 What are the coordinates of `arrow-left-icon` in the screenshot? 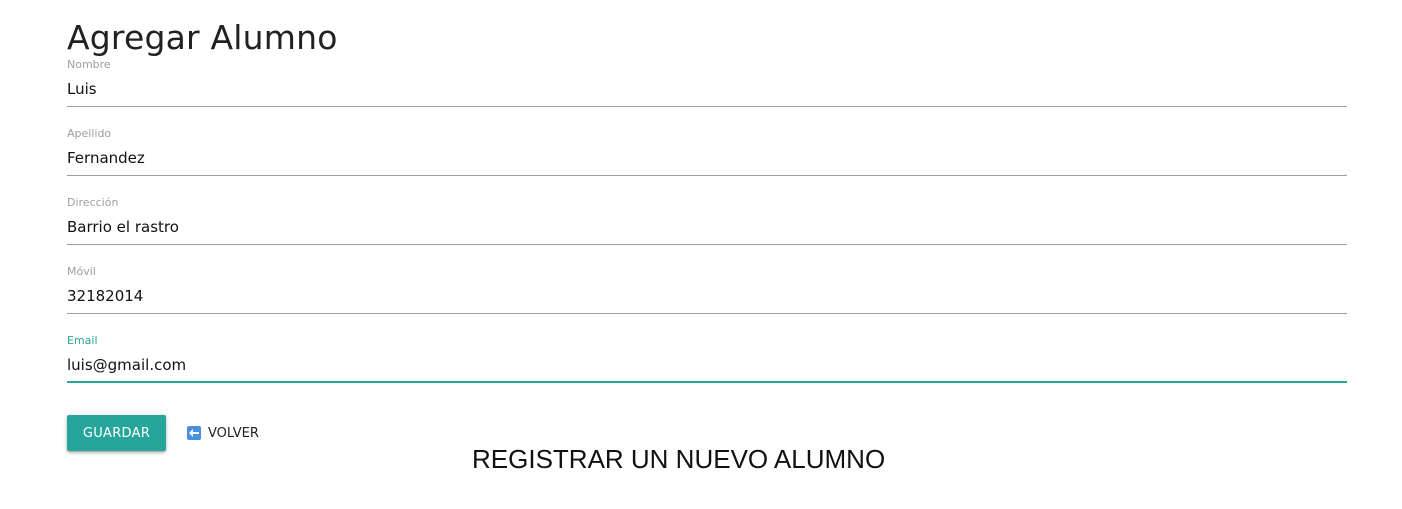 It's located at (194, 433).